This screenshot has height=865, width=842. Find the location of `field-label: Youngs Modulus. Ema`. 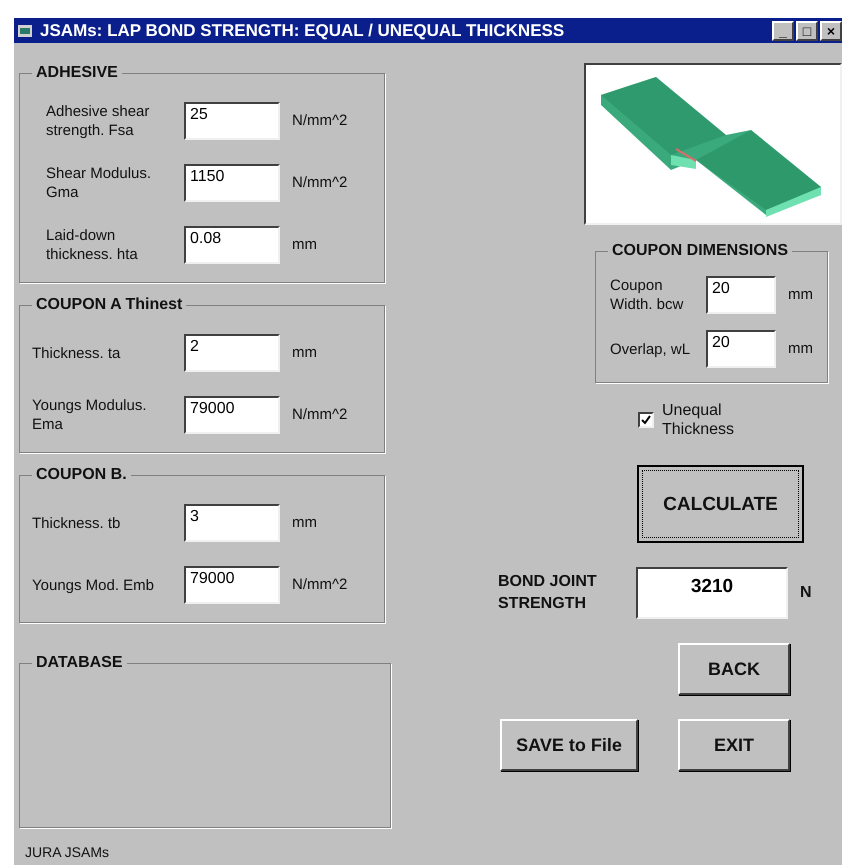

field-label: Youngs Modulus. Ema is located at coordinates (90, 415).